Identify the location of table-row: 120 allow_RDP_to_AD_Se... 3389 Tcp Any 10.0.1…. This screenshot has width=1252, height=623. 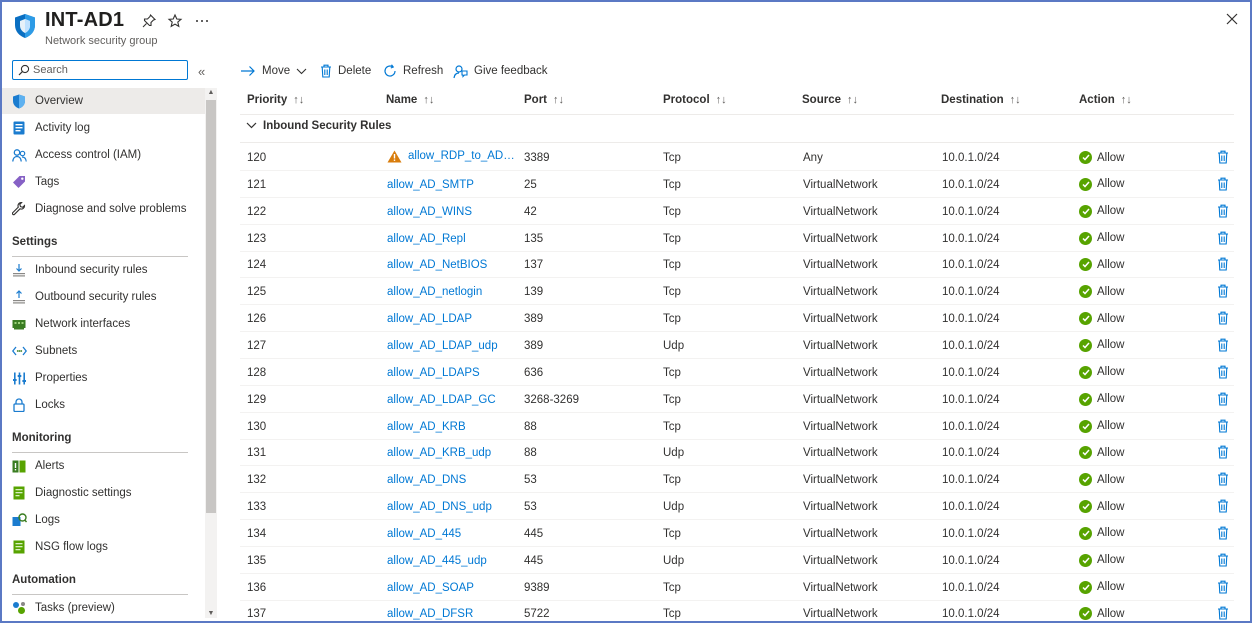
(737, 157).